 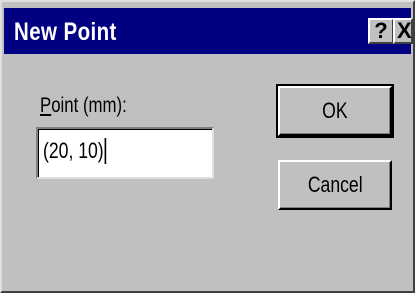 I want to click on point-label-text: oint (mm):, so click(x=89, y=105).